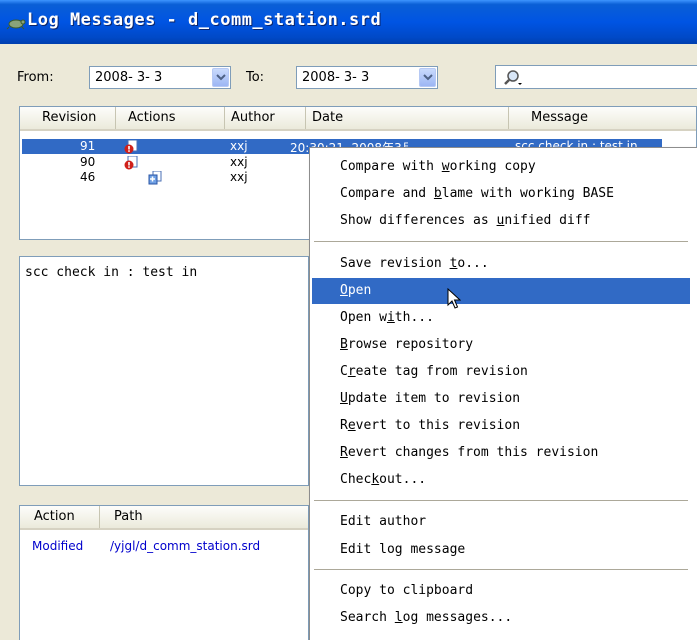 The height and width of the screenshot is (640, 697). Describe the element at coordinates (205, 517) in the screenshot. I see `column-path: Path` at that location.